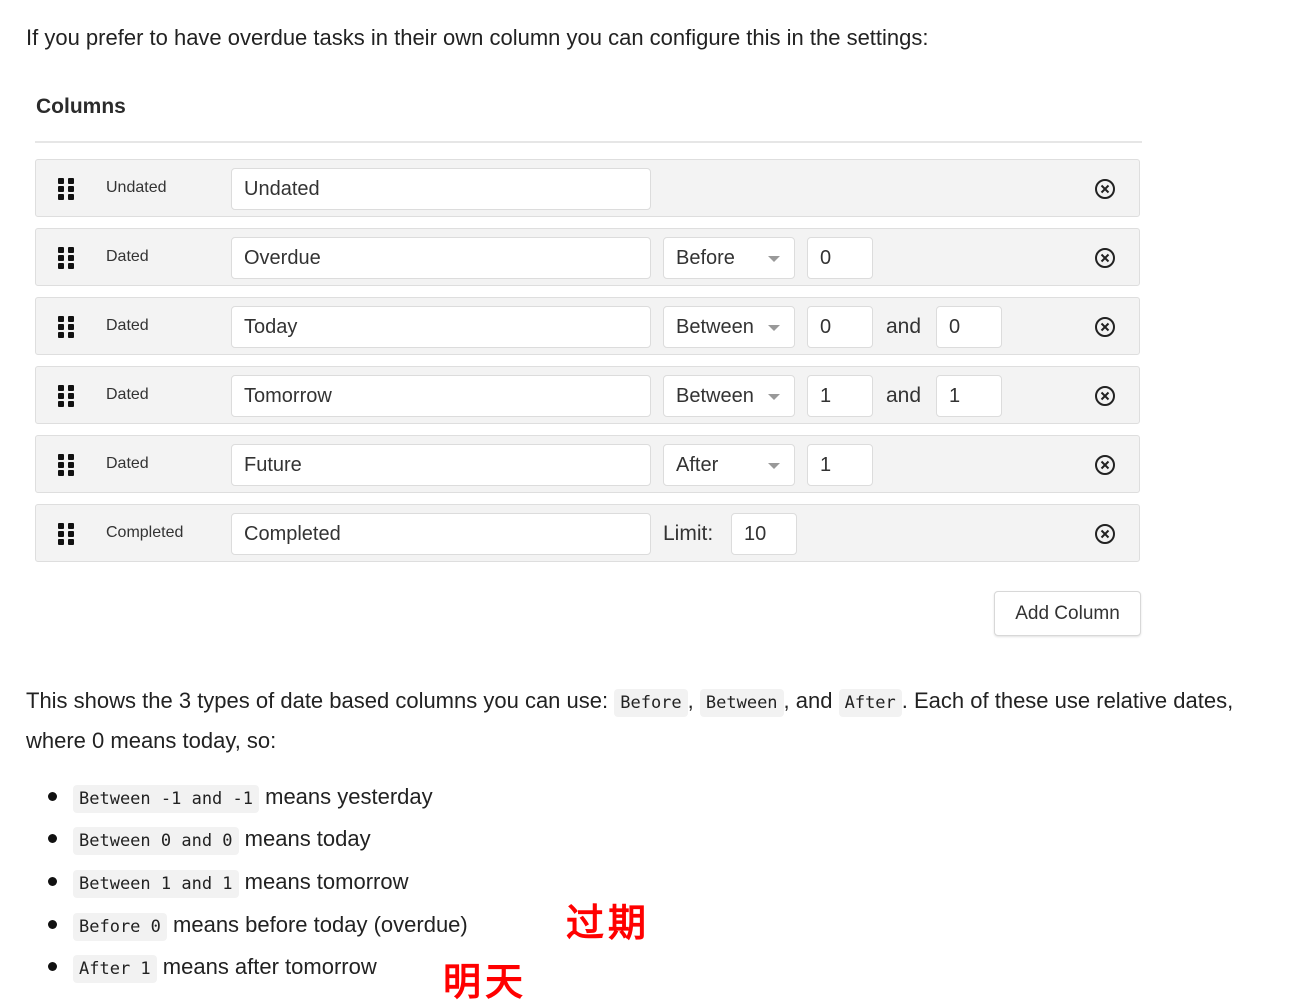 The width and height of the screenshot is (1314, 1005). I want to click on example-code: After 1, so click(115, 969).